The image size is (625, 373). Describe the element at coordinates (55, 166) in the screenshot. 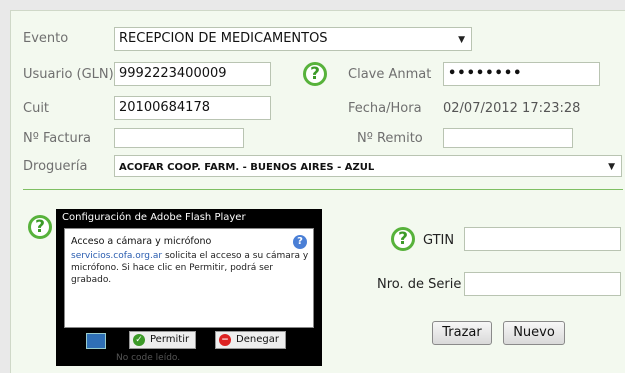

I see `drogueria-label: Droguería` at that location.